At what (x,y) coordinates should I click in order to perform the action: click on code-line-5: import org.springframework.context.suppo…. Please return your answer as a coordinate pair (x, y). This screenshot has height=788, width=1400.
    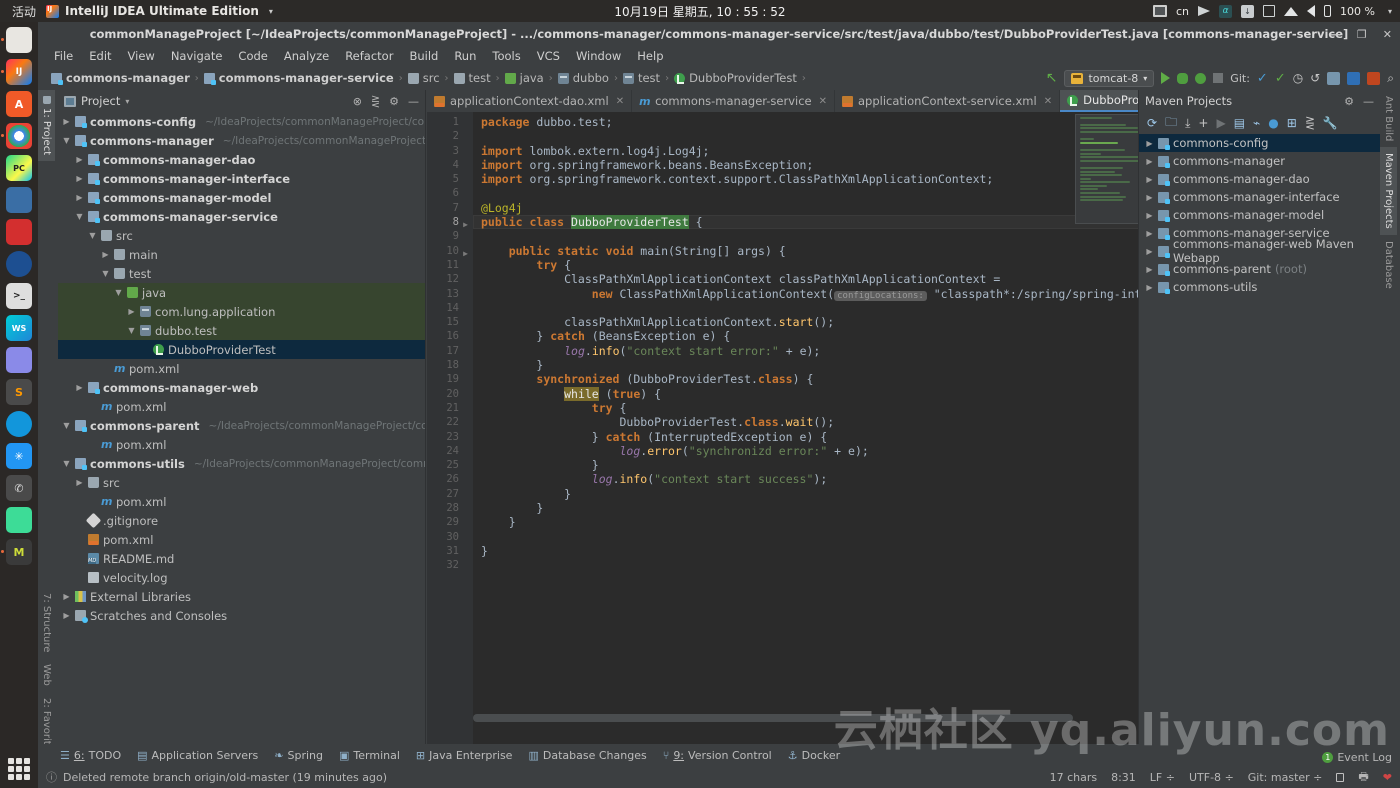
    Looking at the image, I should click on (822, 179).